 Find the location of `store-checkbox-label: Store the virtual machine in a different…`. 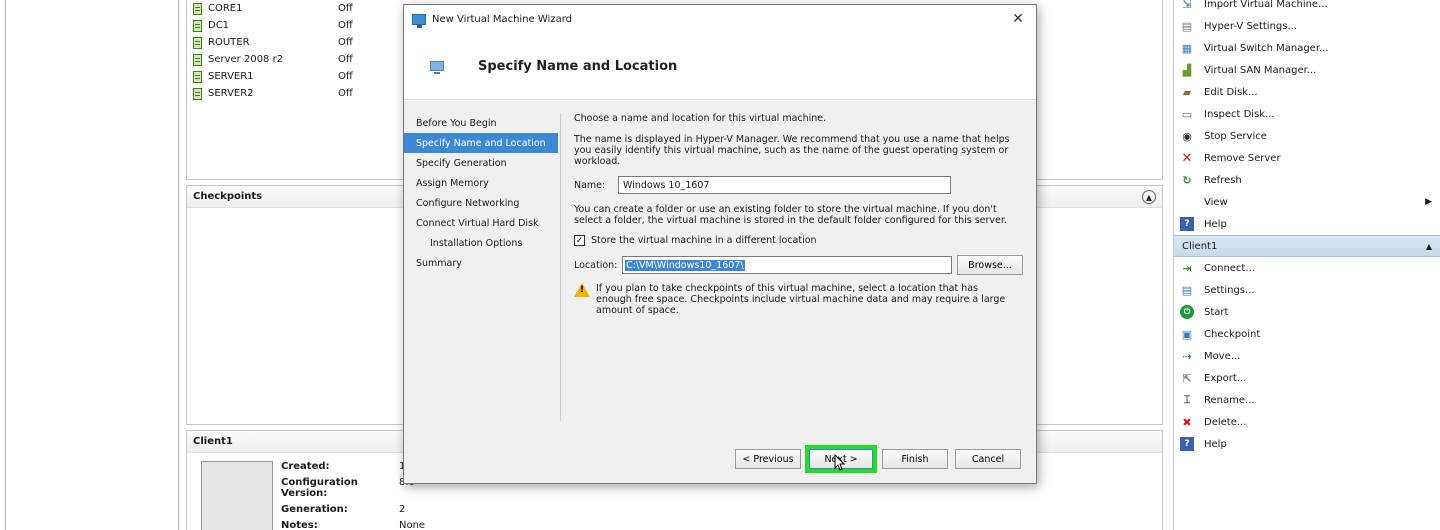

store-checkbox-label: Store the virtual machine in a different… is located at coordinates (704, 240).